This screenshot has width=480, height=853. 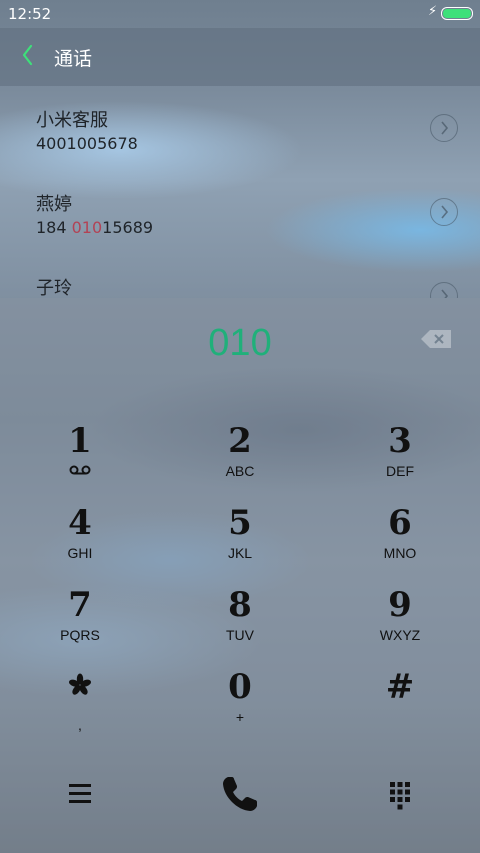 I want to click on menu-button, so click(x=80, y=794).